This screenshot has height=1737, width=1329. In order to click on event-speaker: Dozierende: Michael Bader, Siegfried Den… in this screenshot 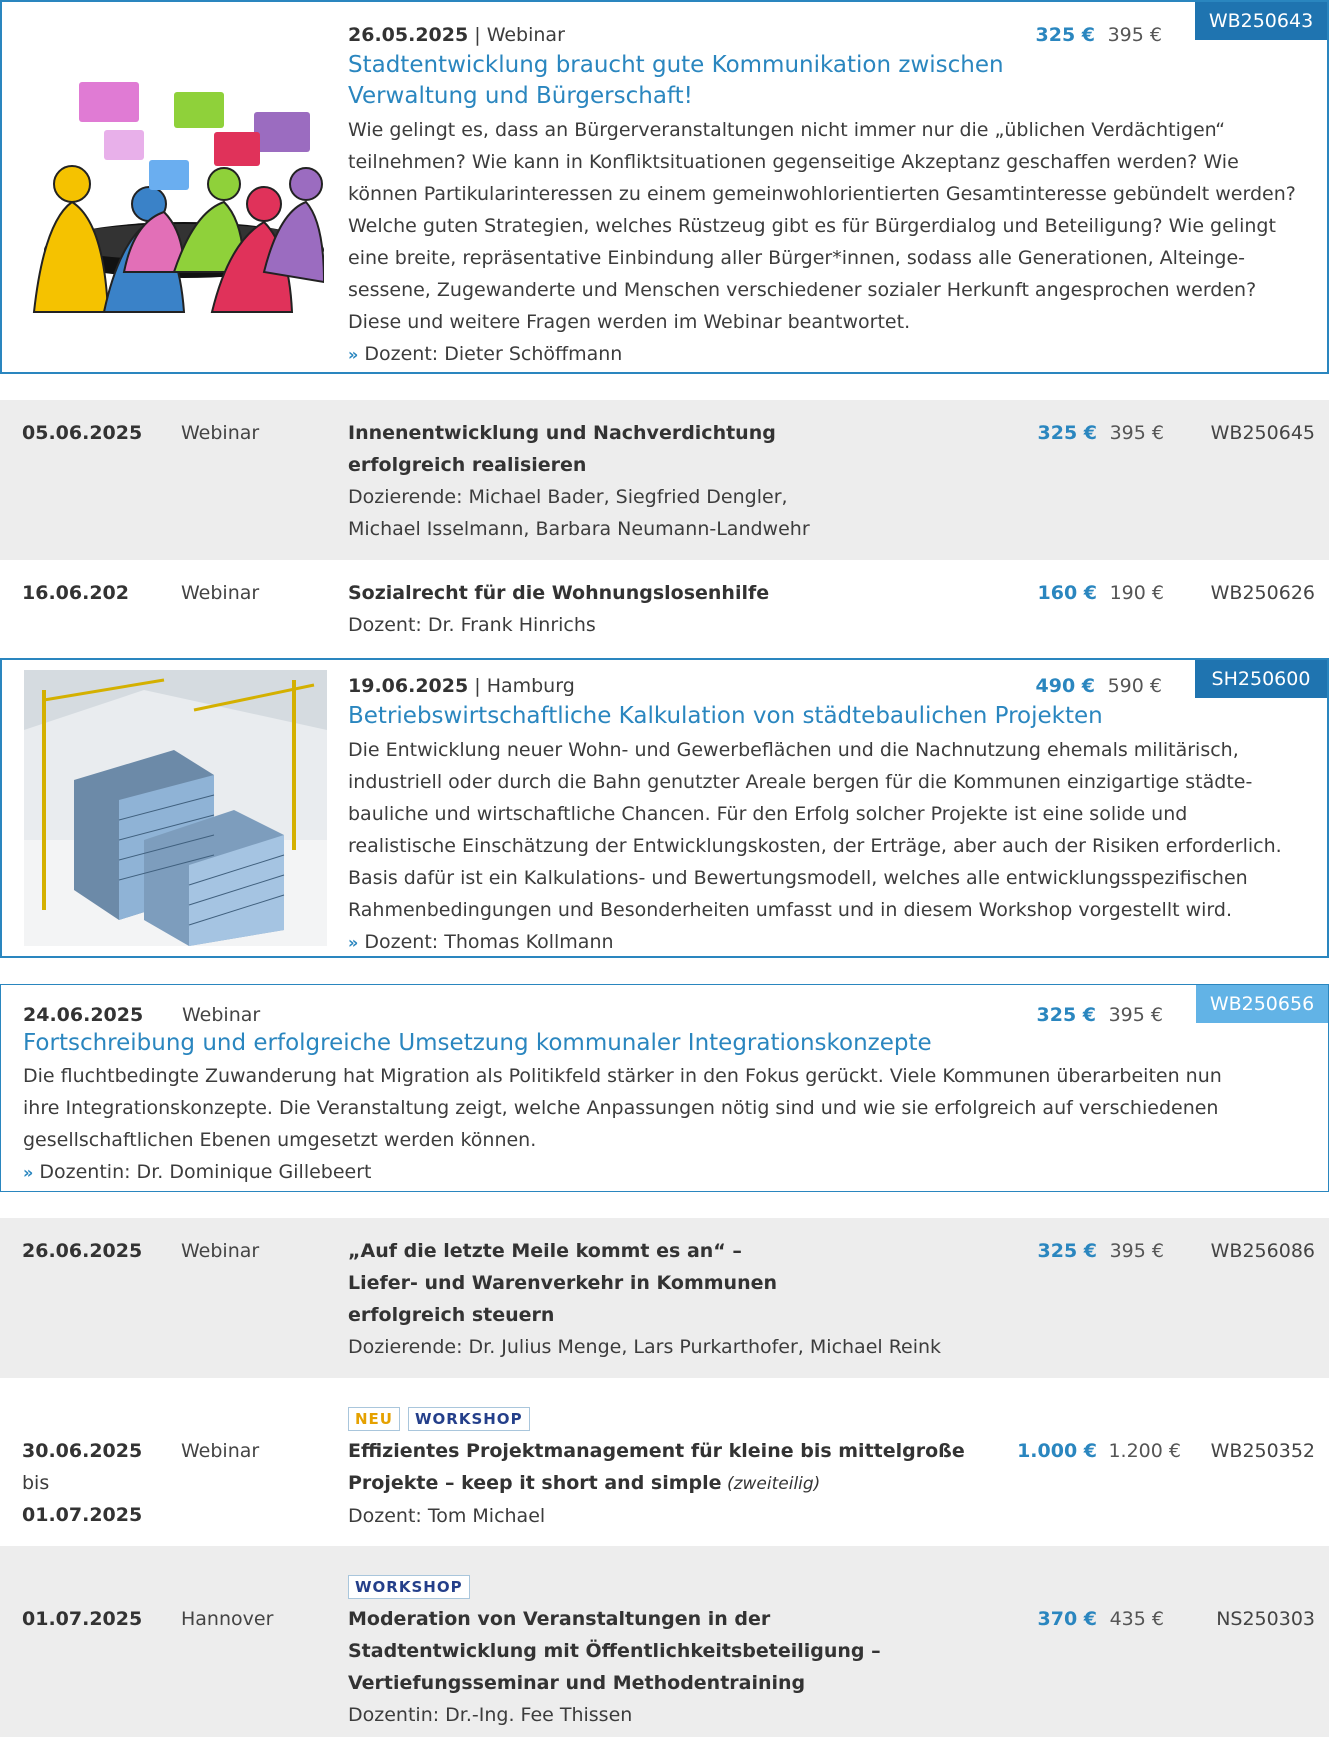, I will do `click(568, 497)`.